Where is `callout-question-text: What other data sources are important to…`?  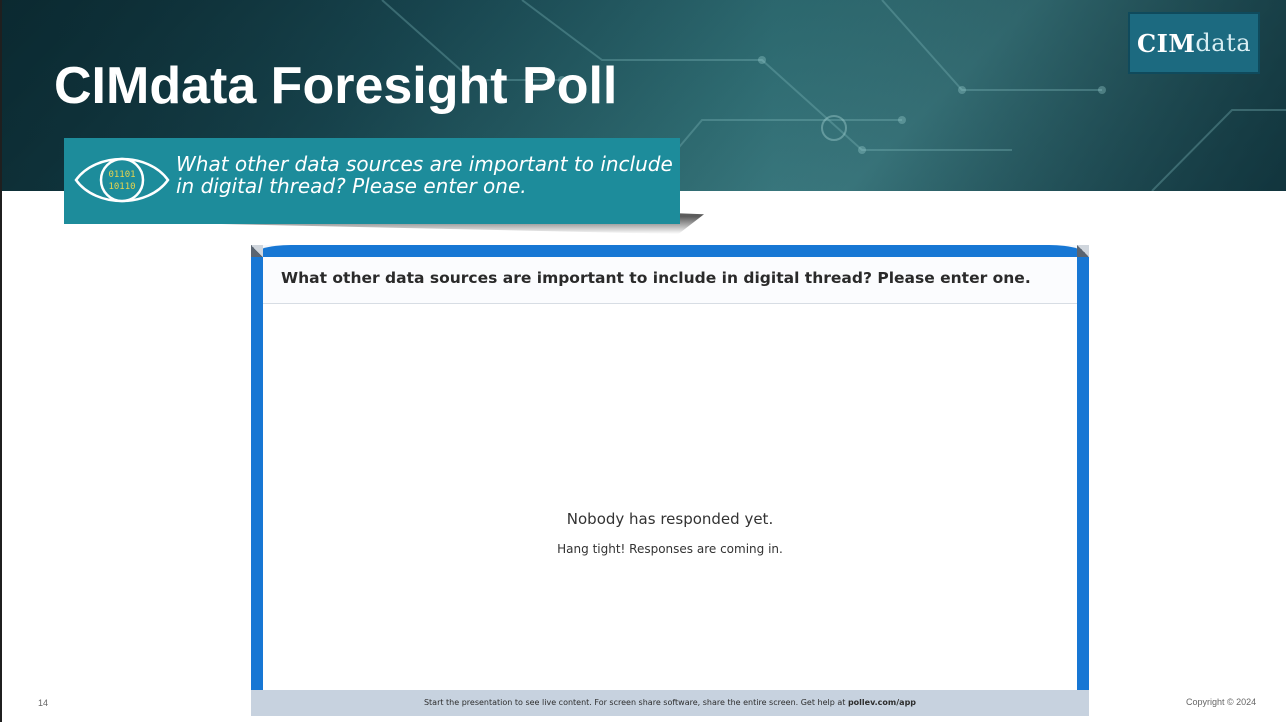
callout-question-text: What other data sources are important to… is located at coordinates (424, 175).